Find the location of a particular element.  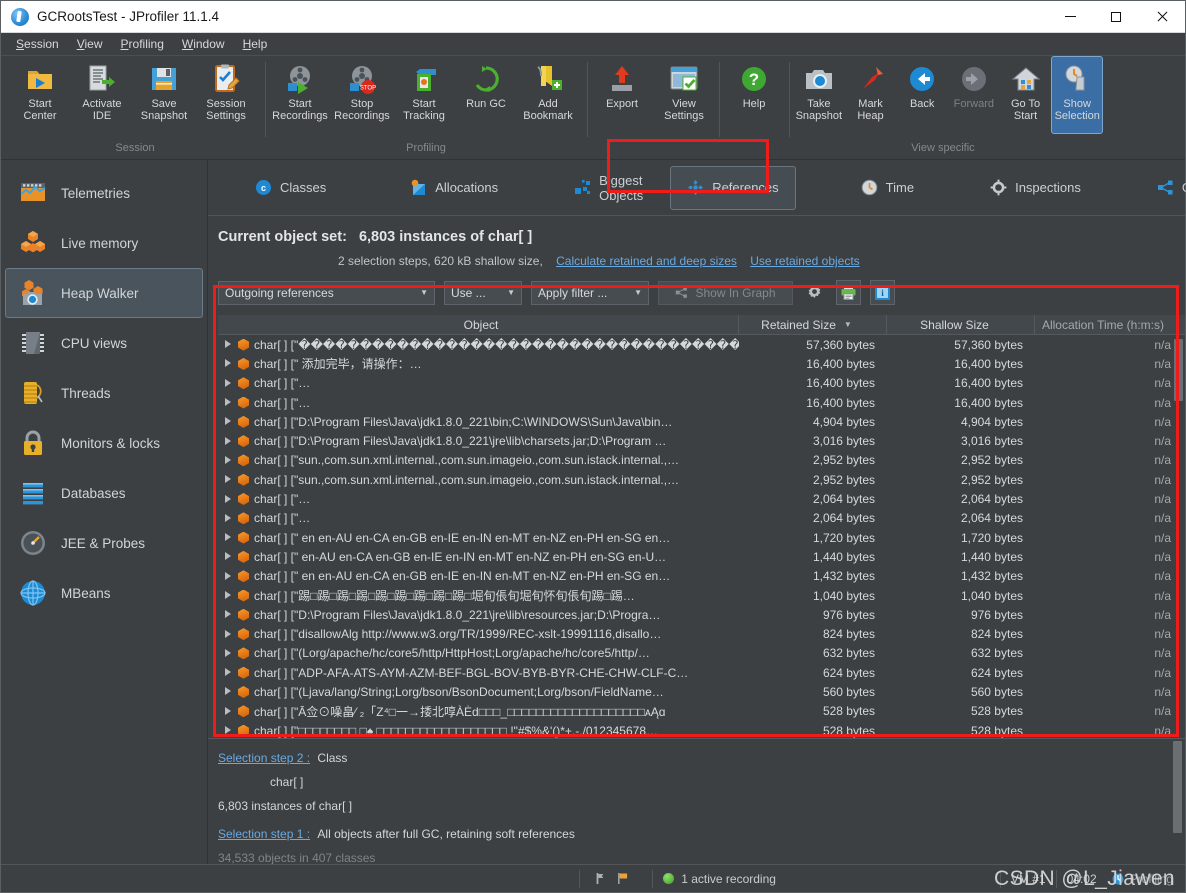

print-button is located at coordinates (848, 292).